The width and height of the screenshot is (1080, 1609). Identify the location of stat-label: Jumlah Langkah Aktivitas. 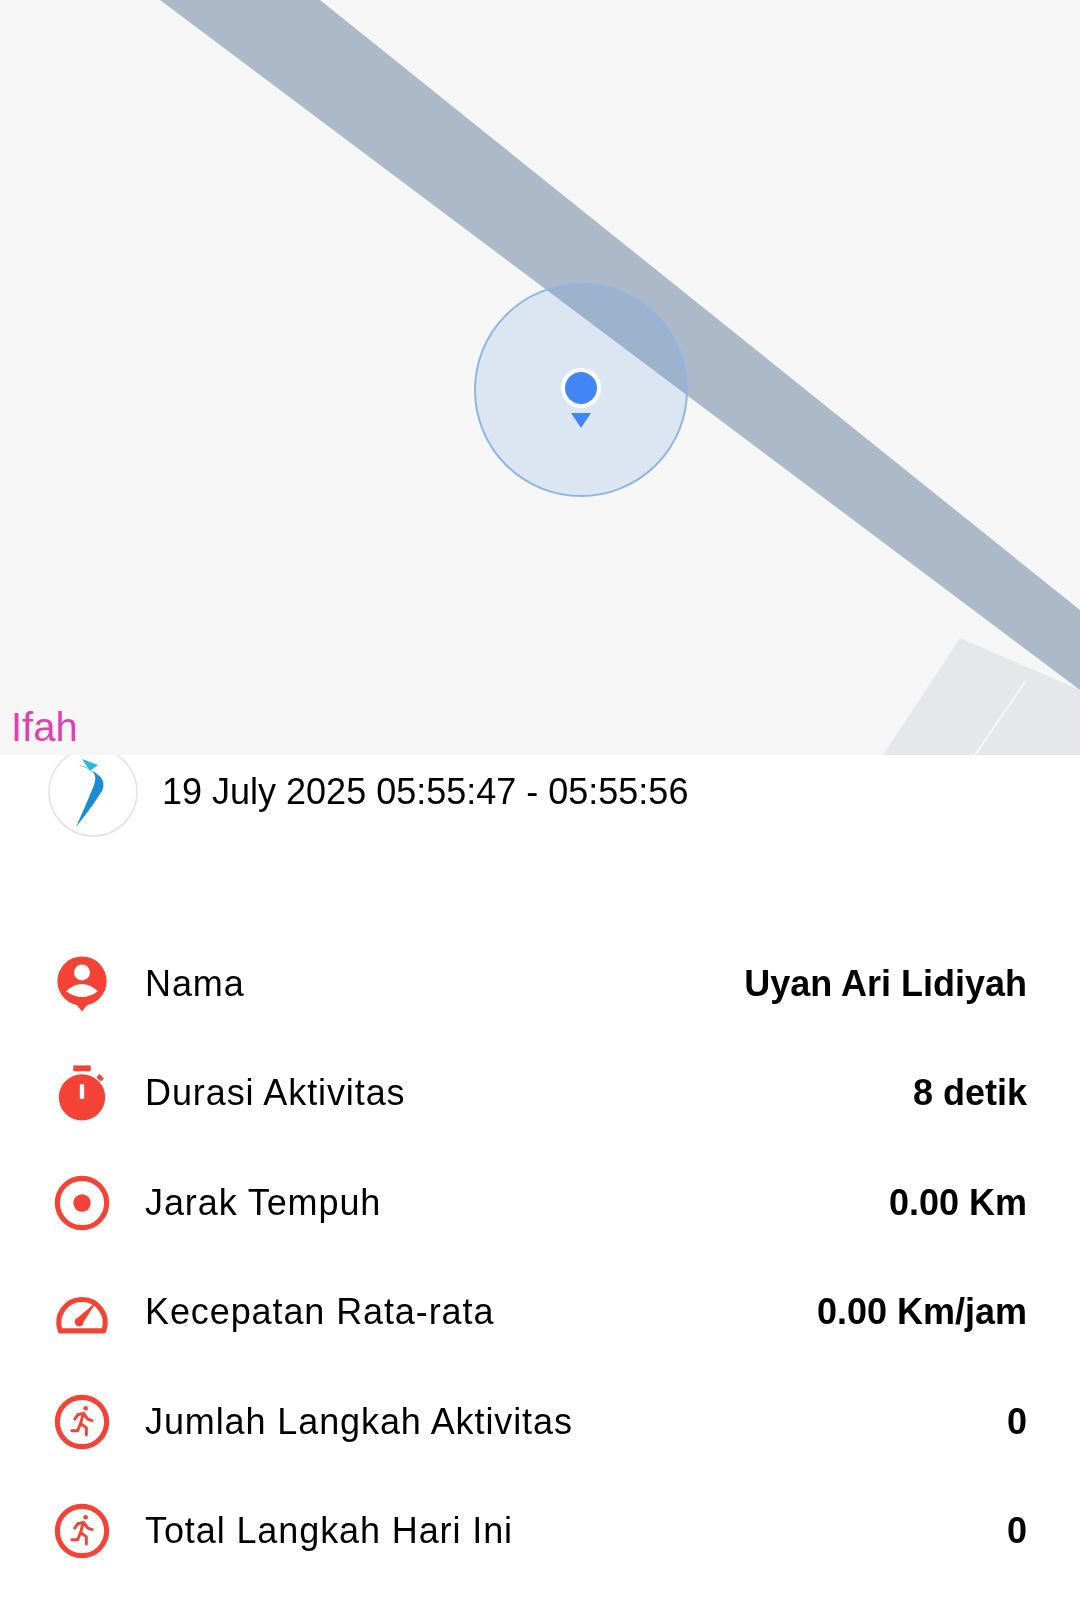
(359, 1421).